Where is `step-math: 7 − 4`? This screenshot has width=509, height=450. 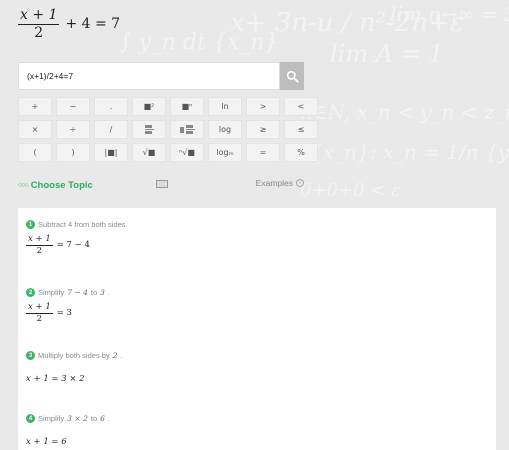
step-math: 7 − 4 is located at coordinates (77, 292).